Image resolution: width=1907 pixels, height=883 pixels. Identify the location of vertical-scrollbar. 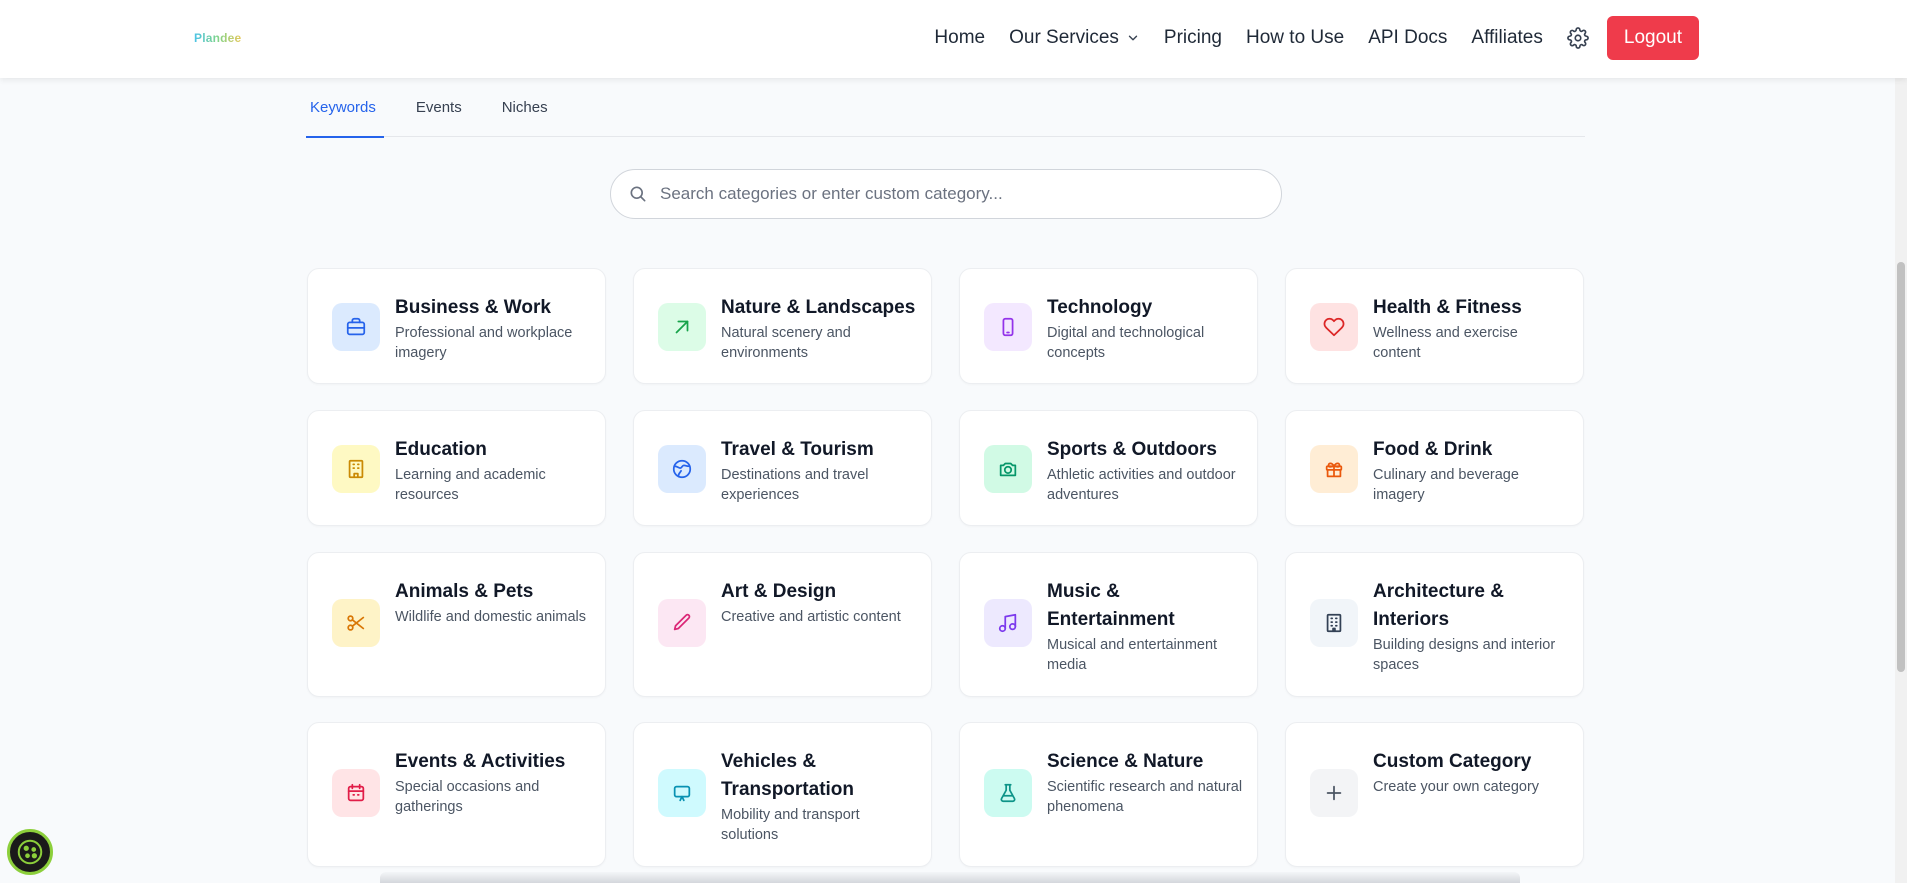
(1901, 441).